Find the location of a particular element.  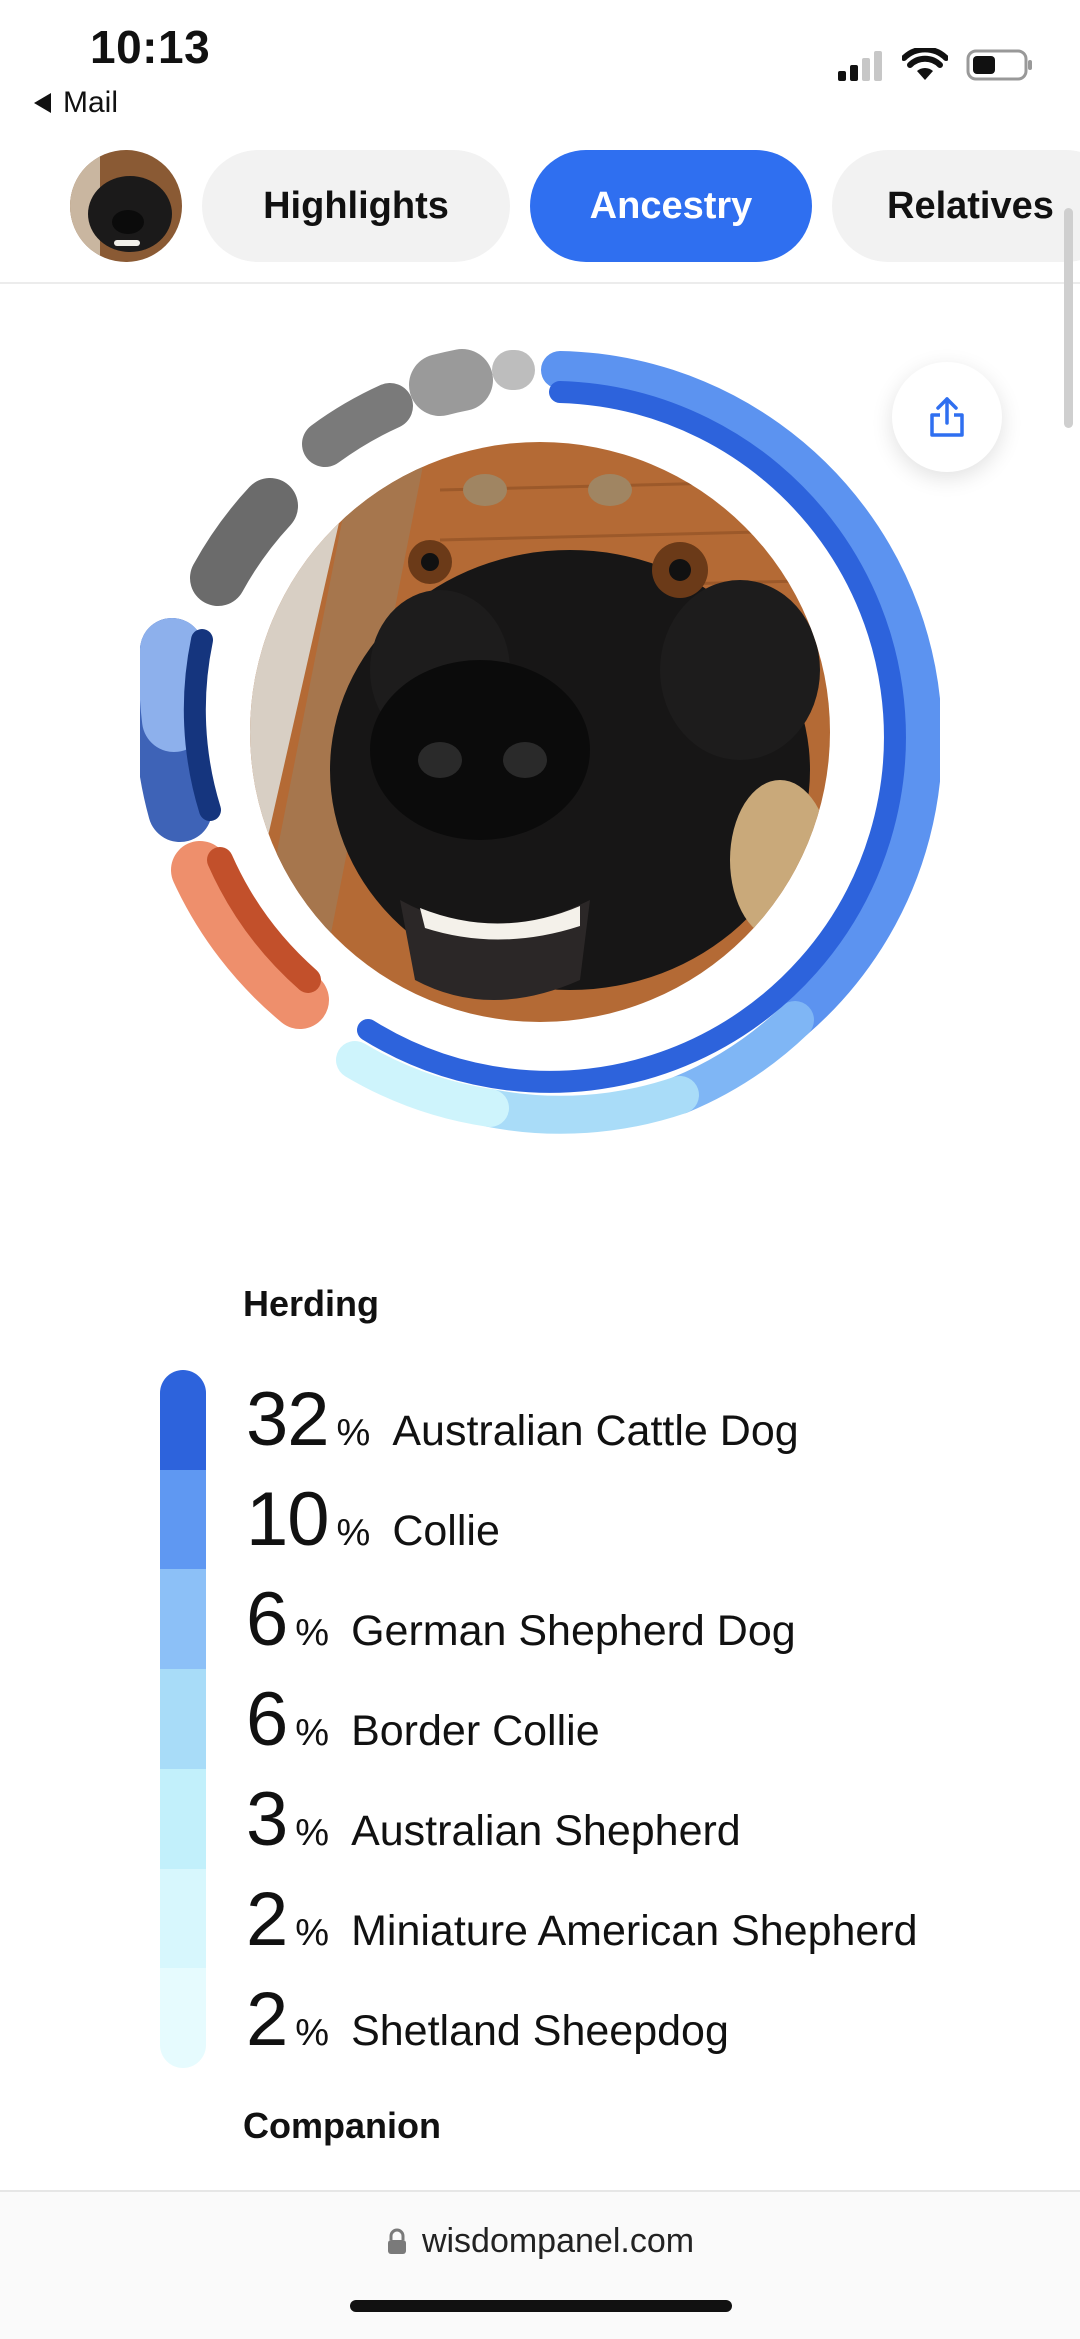

breed-name: Border Collie is located at coordinates (475, 1731).